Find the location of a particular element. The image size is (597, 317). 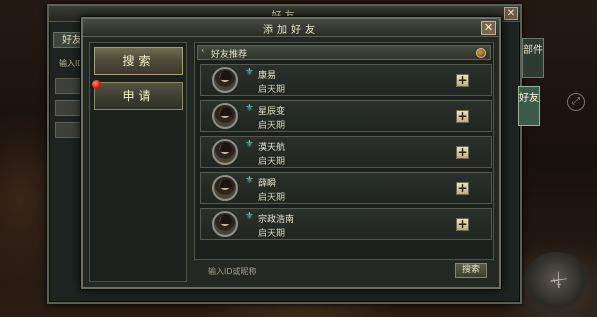

search-input is located at coordinates (325, 271).